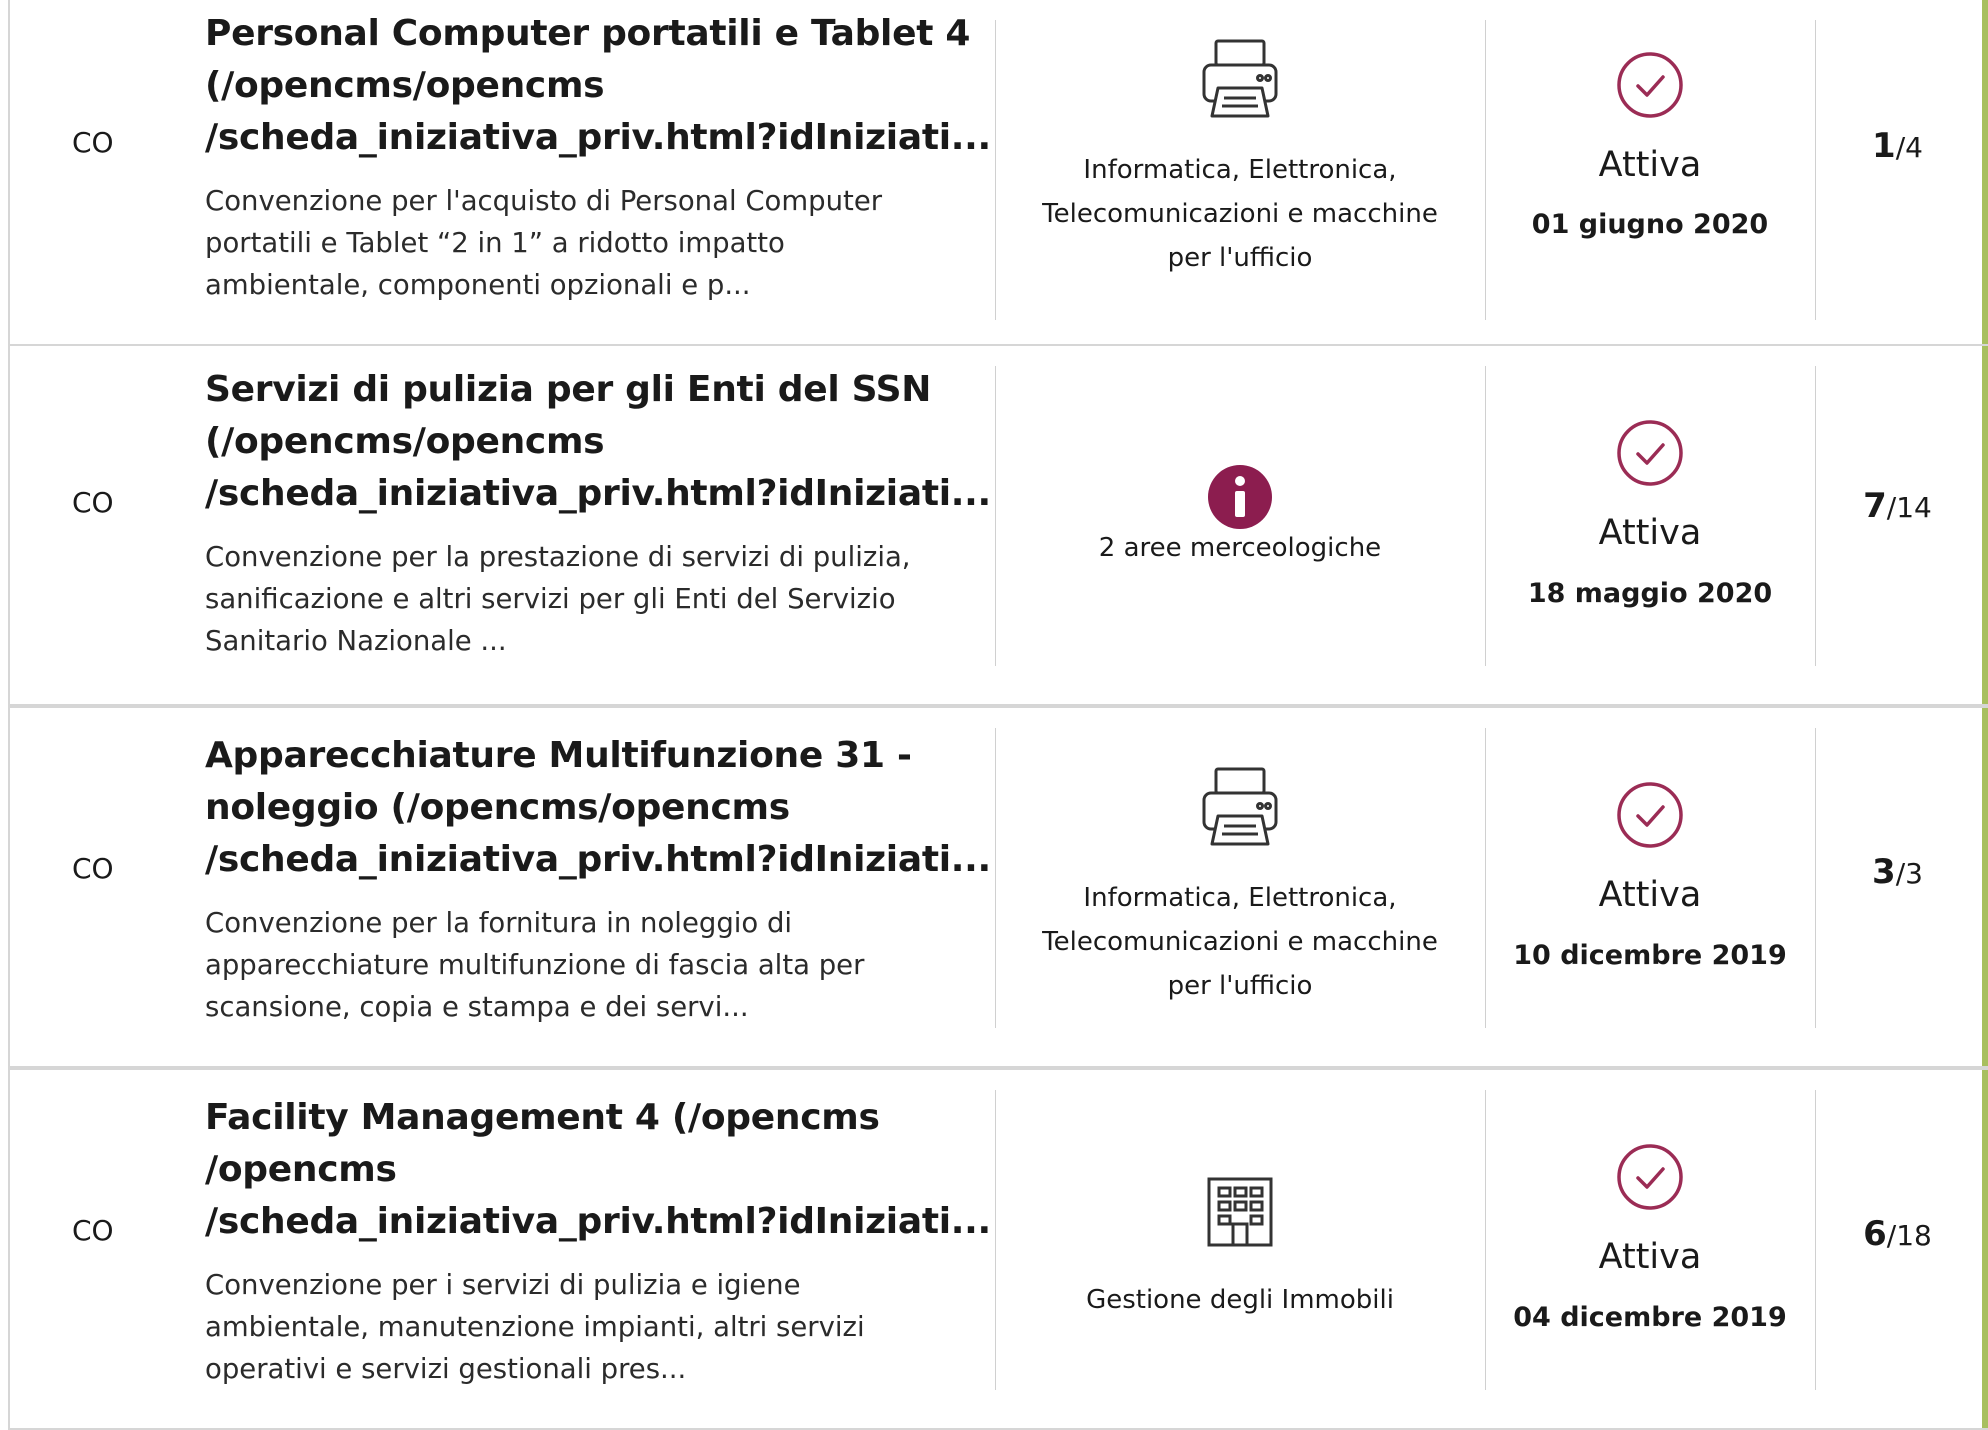  What do you see at coordinates (1240, 548) in the screenshot?
I see `category-label: 2 aree merceologiche` at bounding box center [1240, 548].